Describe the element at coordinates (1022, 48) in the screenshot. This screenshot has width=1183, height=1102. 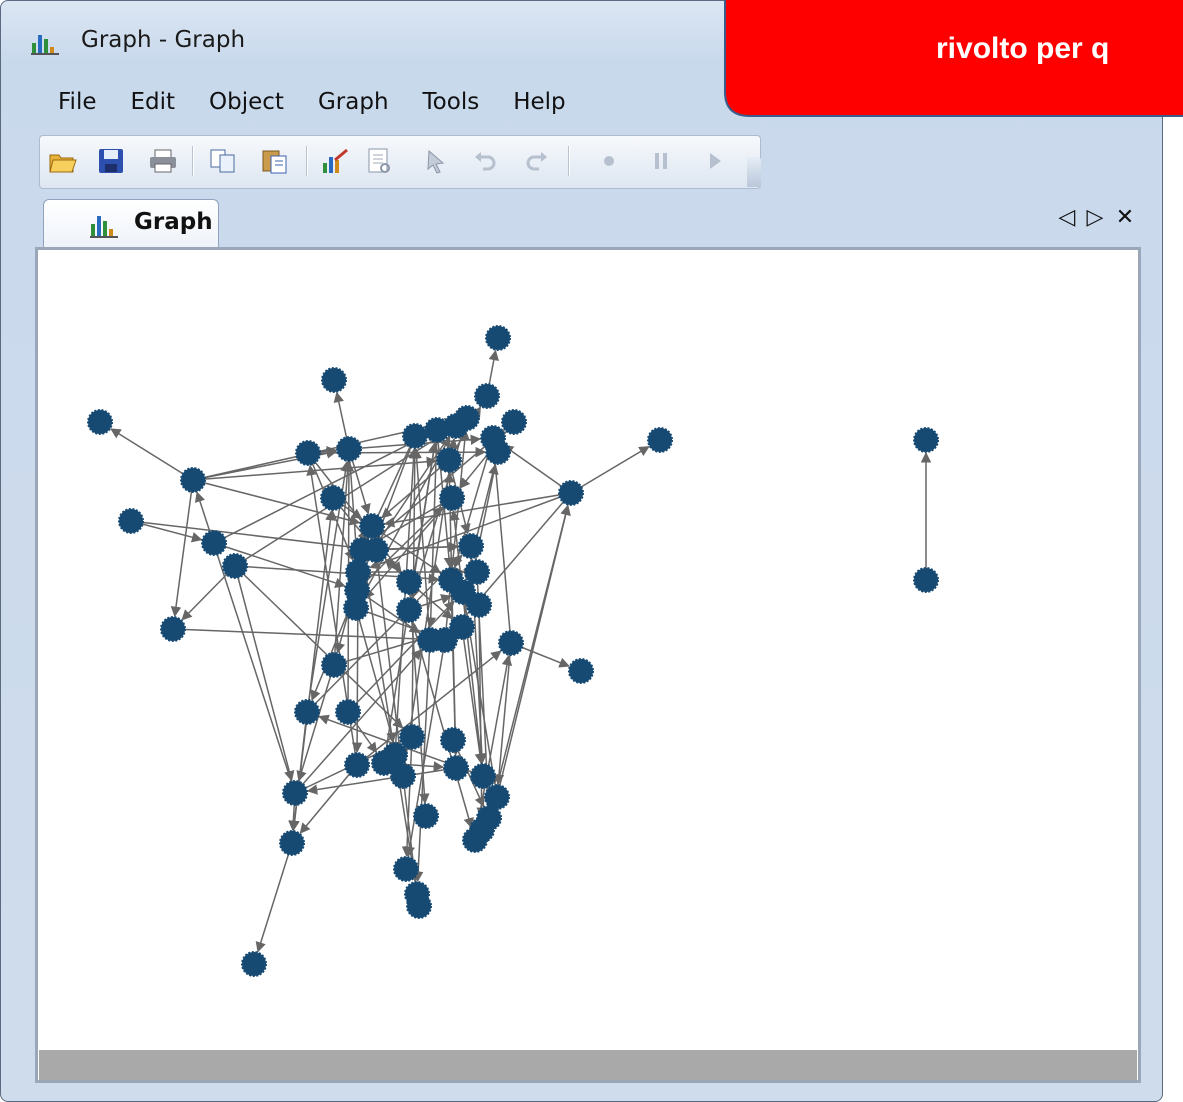
I see `overlay-text: rivolto per q` at that location.